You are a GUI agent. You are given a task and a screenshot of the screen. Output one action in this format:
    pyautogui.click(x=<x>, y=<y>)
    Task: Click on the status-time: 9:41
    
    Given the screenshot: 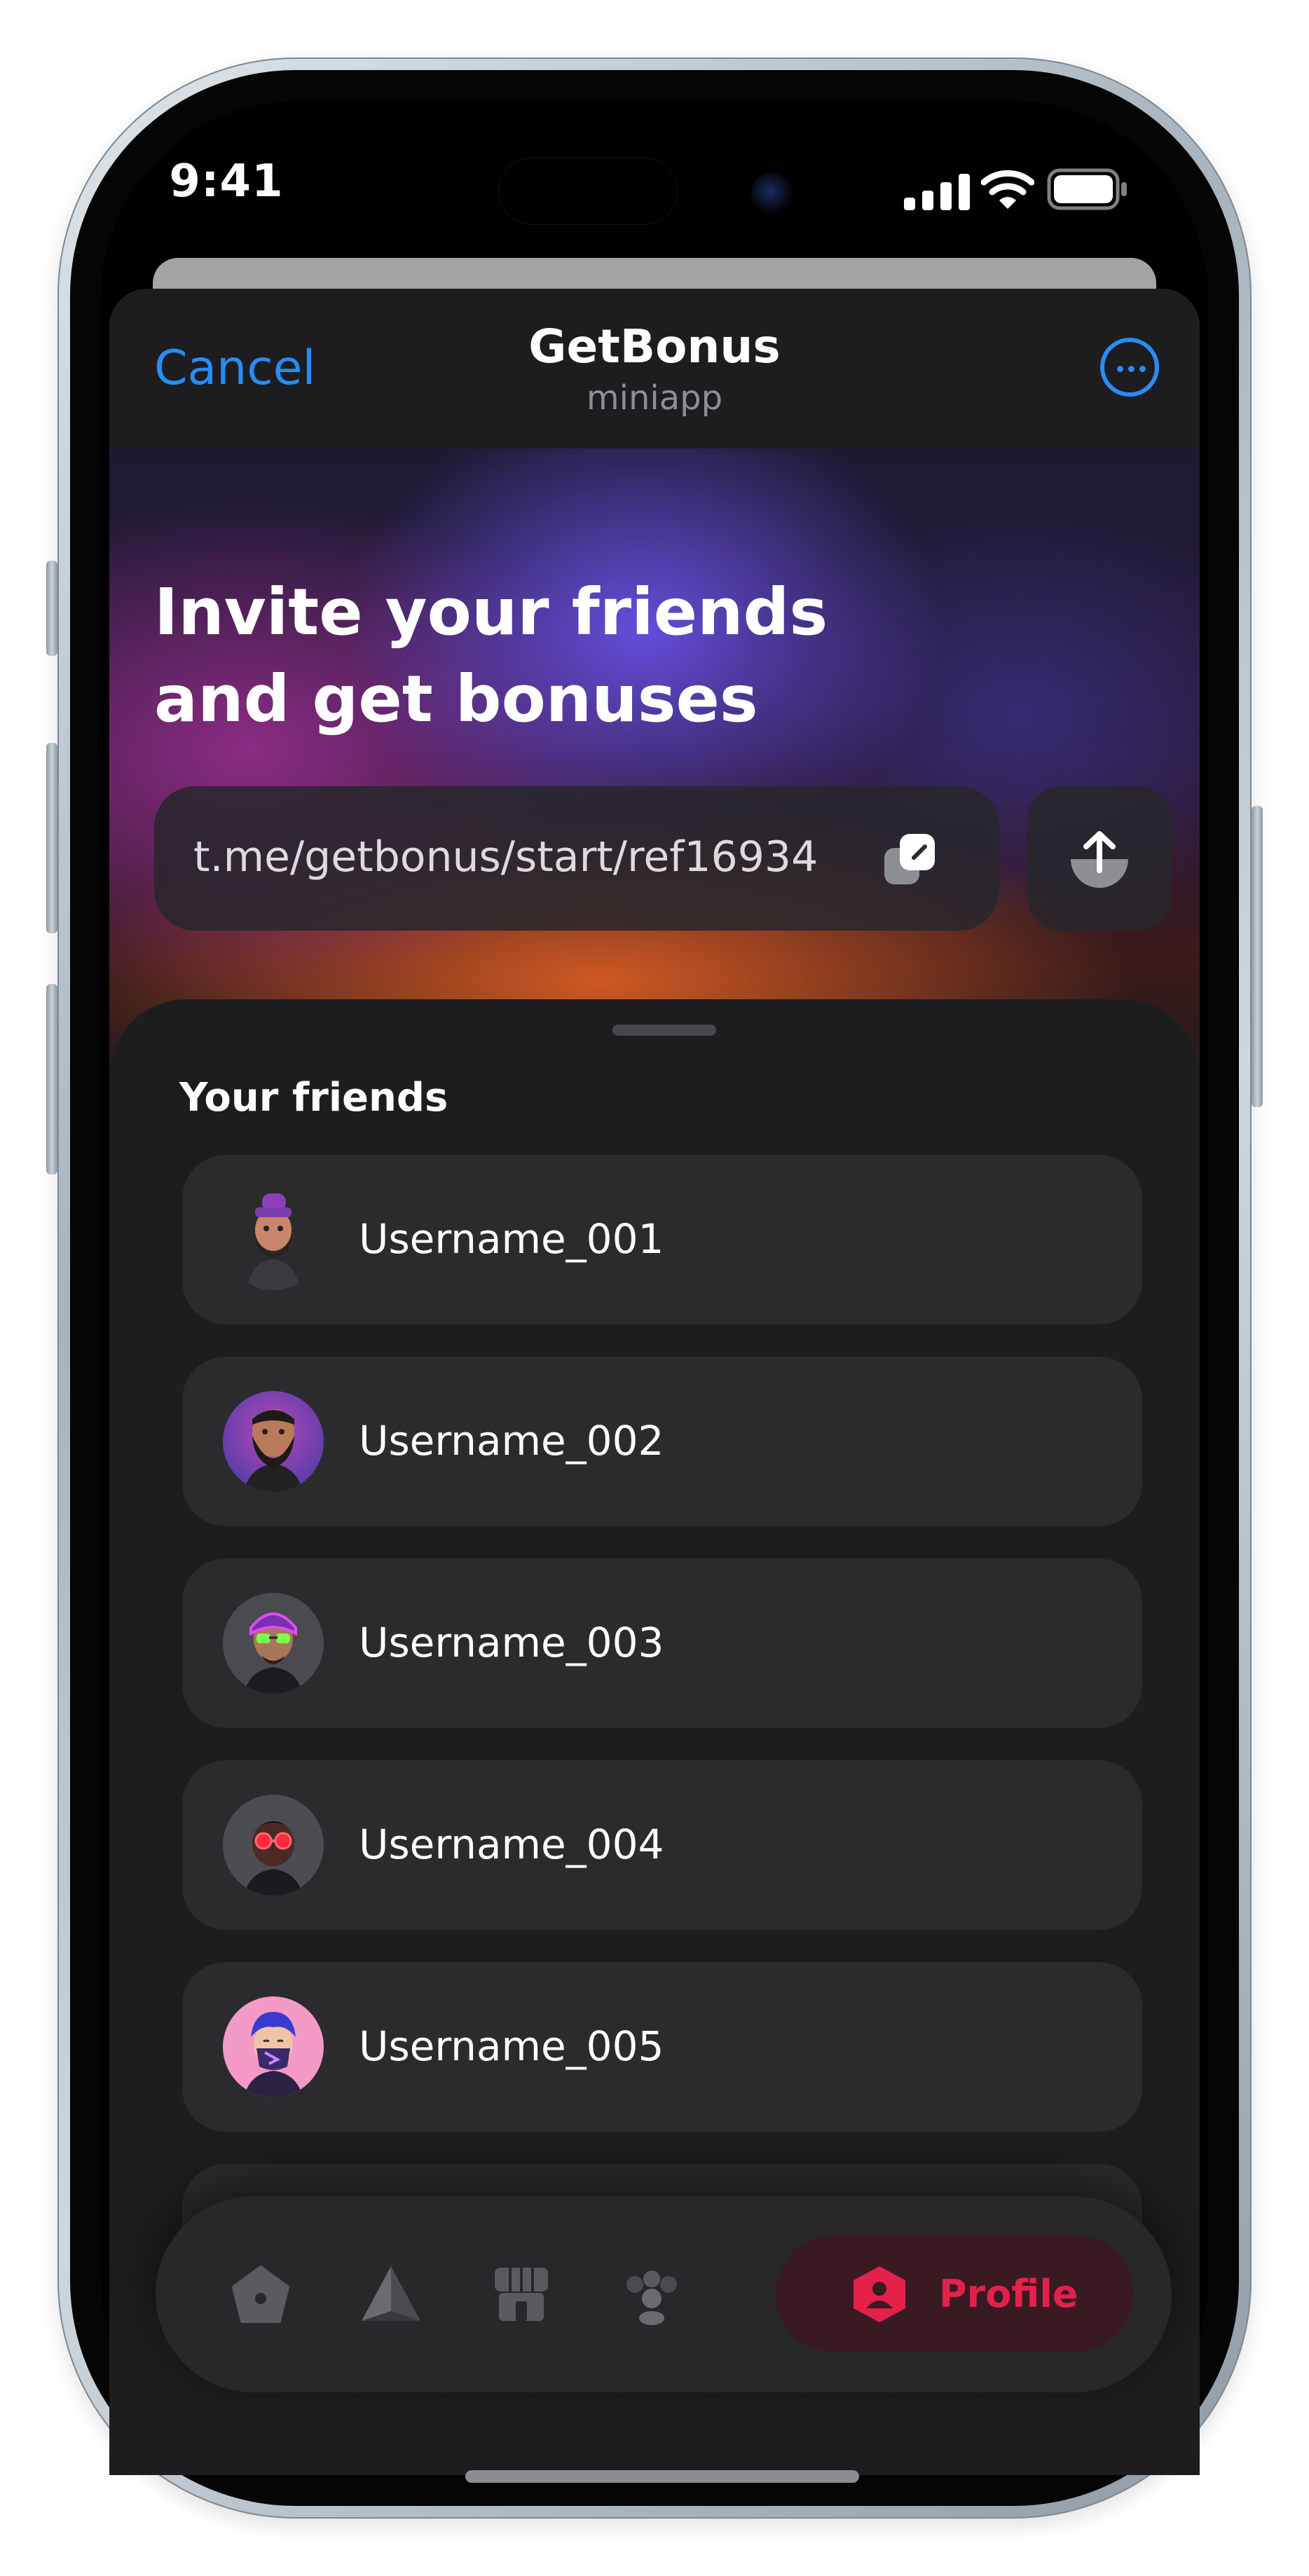 What is the action you would take?
    pyautogui.click(x=226, y=181)
    